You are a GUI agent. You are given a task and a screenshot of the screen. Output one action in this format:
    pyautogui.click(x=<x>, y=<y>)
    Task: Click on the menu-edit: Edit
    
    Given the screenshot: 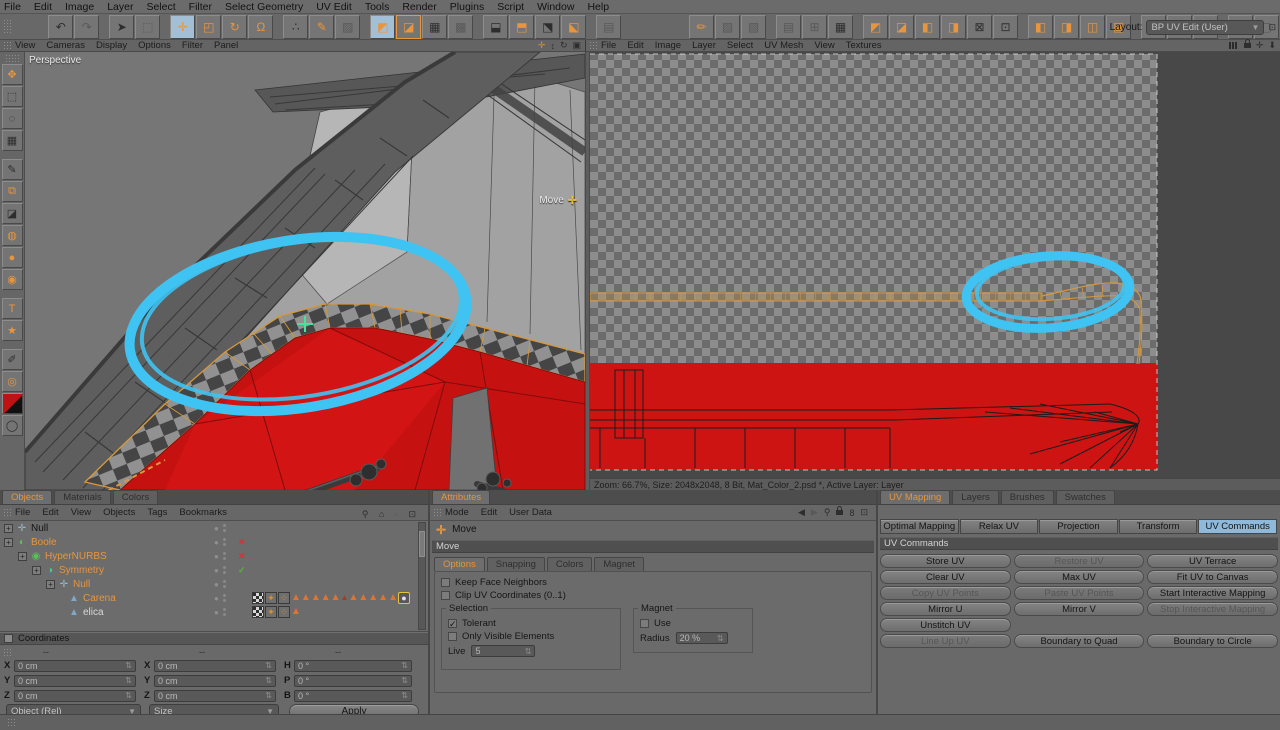 What is the action you would take?
    pyautogui.click(x=43, y=7)
    